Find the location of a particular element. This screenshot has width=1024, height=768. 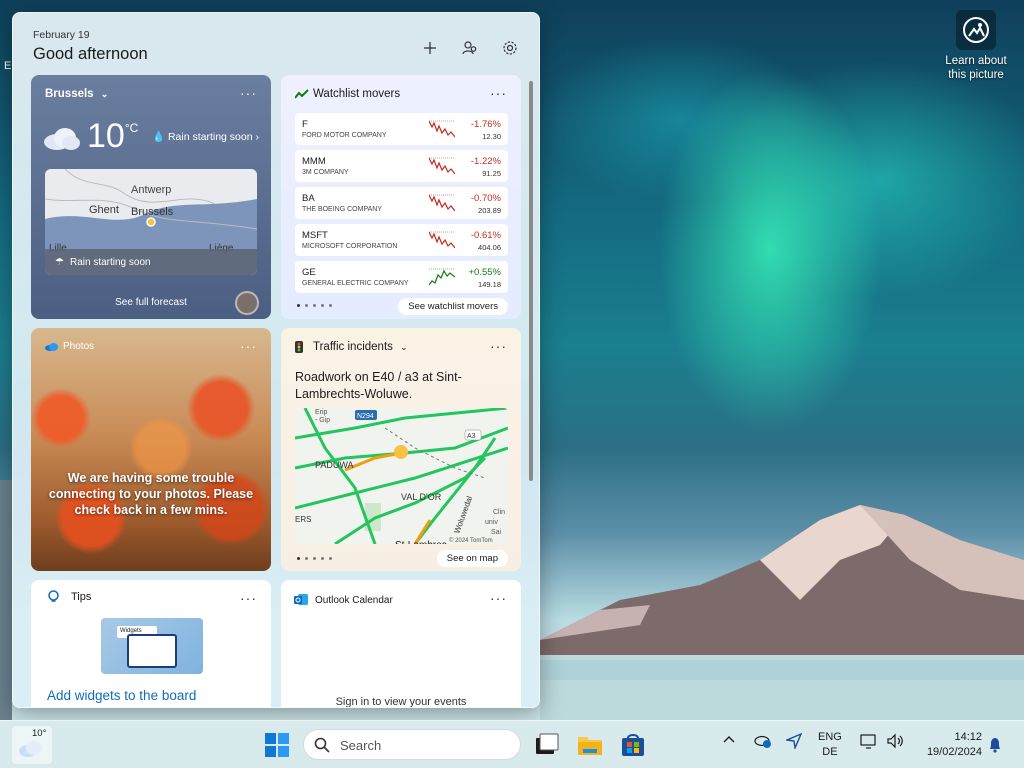

stock-company: GENERAL ELECTRIC COMPANY is located at coordinates (355, 283).